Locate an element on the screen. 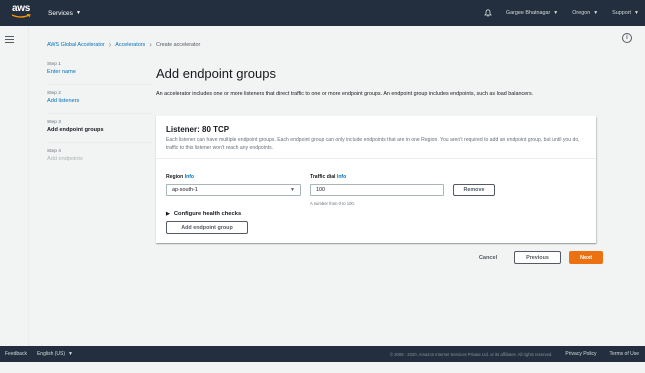 Image resolution: width=645 pixels, height=373 pixels. traffic-dial-field-label: Traffic dial Info is located at coordinates (328, 177).